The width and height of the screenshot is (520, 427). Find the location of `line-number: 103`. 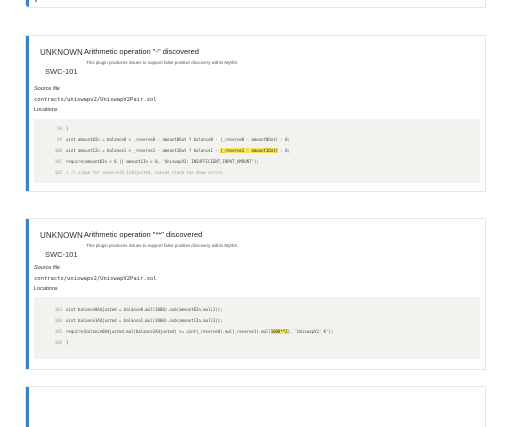

line-number: 103 is located at coordinates (58, 309).